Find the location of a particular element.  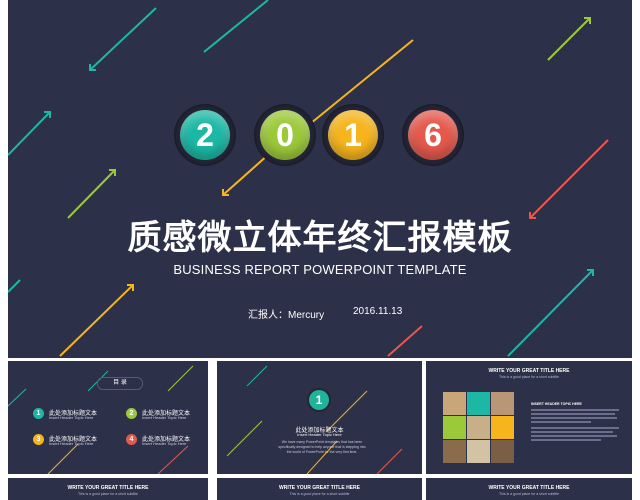

digit-1: 1 is located at coordinates (353, 135).